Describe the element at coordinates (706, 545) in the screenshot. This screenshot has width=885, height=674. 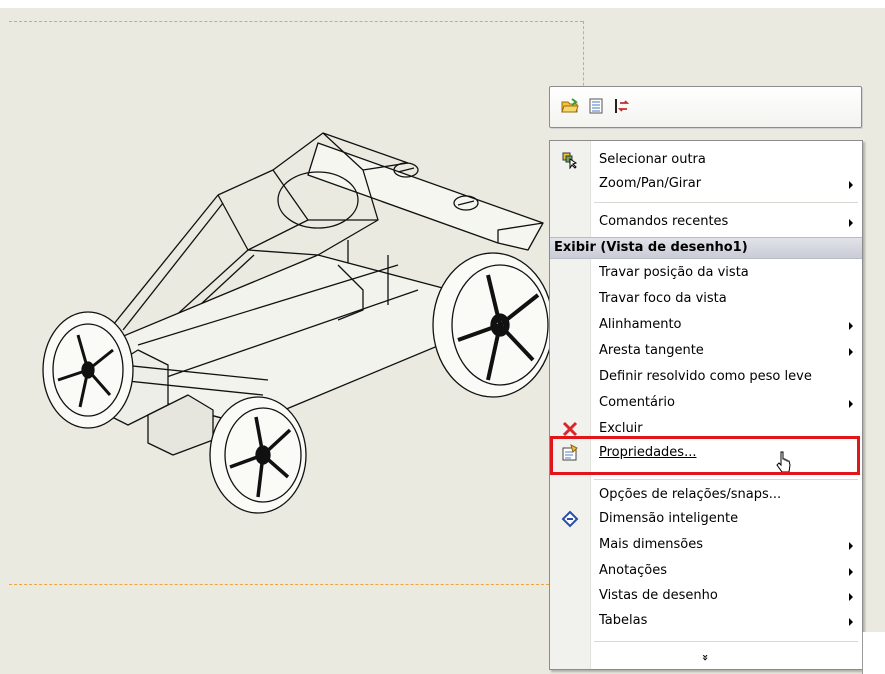
I see `menu-item-mais-dimensoes: Mais dimensões` at that location.